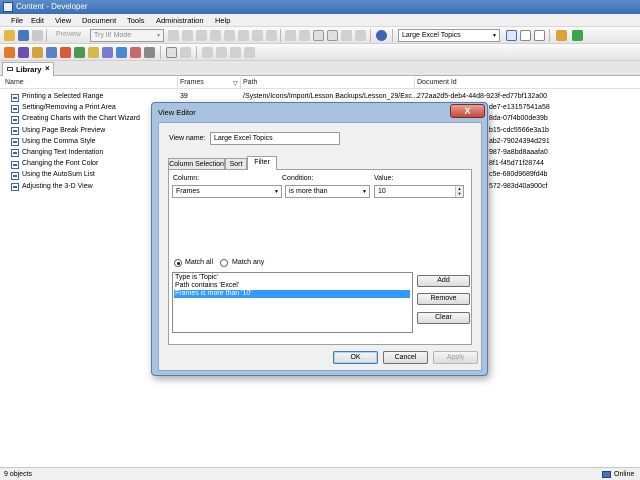  Describe the element at coordinates (18, 474) in the screenshot. I see `object-count: 9 objects` at that location.